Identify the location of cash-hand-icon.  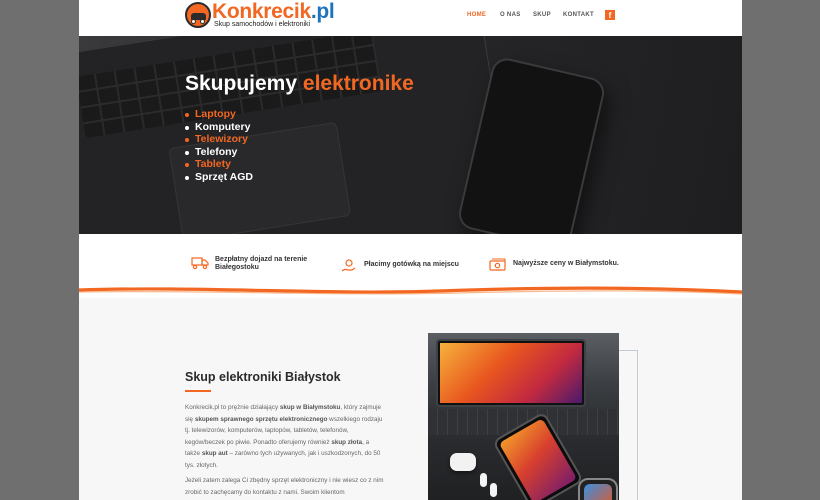
(348, 265).